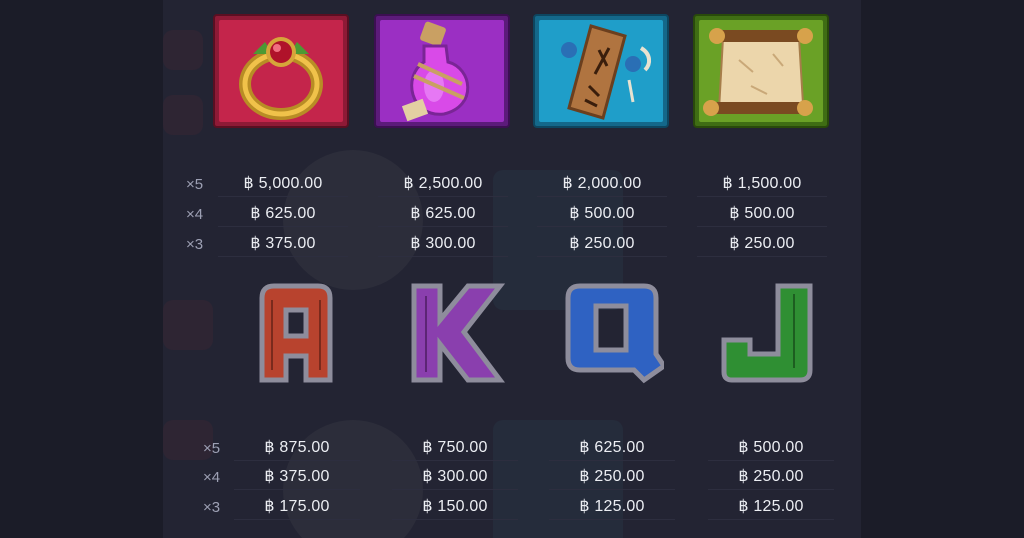 The image size is (1024, 538). What do you see at coordinates (761, 71) in the screenshot?
I see `scroll-icon` at bounding box center [761, 71].